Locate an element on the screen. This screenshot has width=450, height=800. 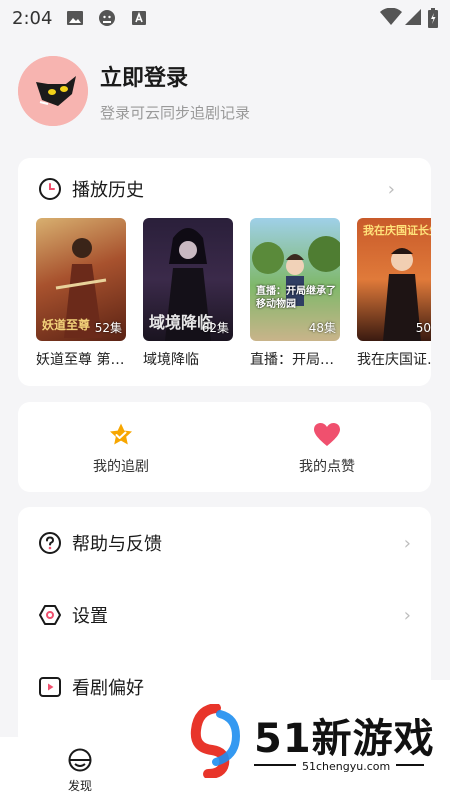
cat-avatar-icon is located at coordinates (53, 91).